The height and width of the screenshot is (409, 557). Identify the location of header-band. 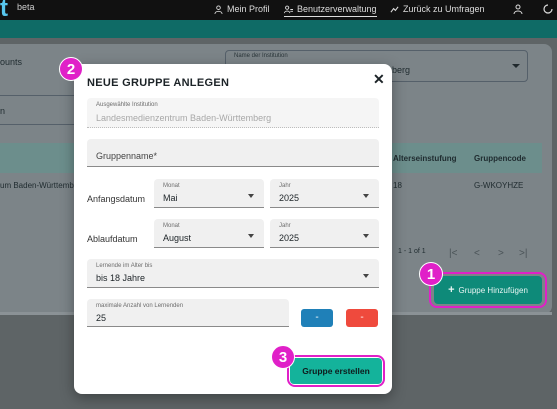
(278, 29).